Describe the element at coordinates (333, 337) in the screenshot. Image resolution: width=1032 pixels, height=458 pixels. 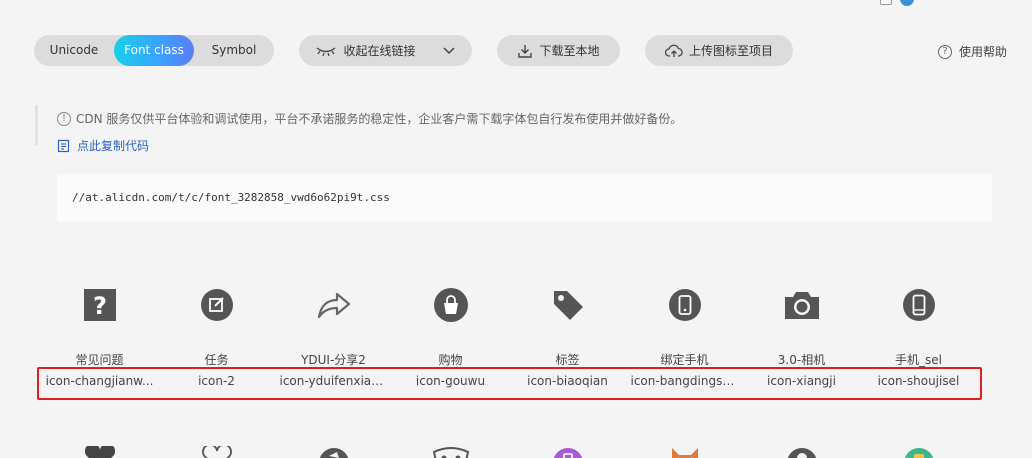
I see `icon-card: YDUI-分享2 icon-yduifenxiang2` at that location.